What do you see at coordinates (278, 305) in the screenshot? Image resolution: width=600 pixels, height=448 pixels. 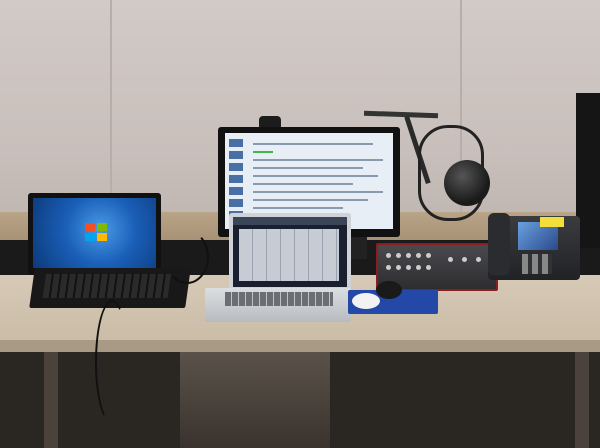 I see `laptop-right-keyboard` at bounding box center [278, 305].